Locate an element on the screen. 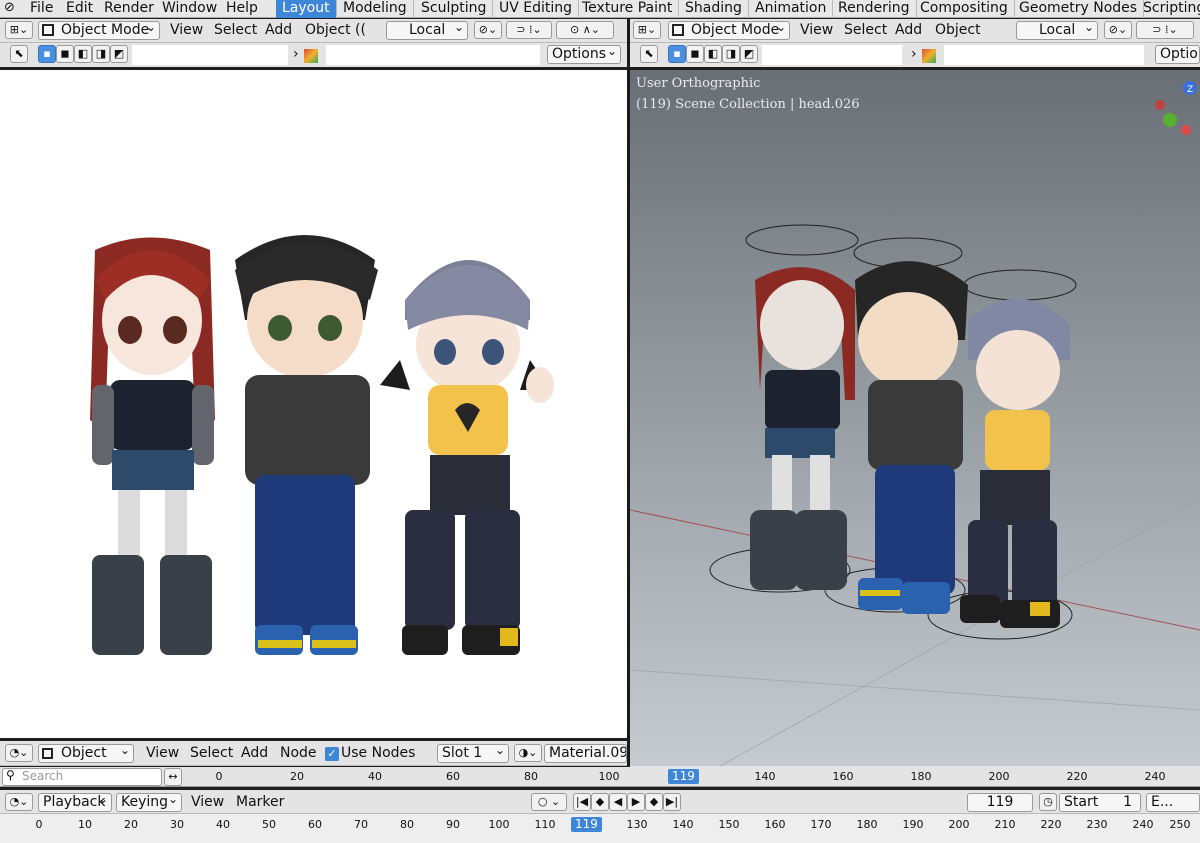  playback-menu: Playback is located at coordinates (75, 802).